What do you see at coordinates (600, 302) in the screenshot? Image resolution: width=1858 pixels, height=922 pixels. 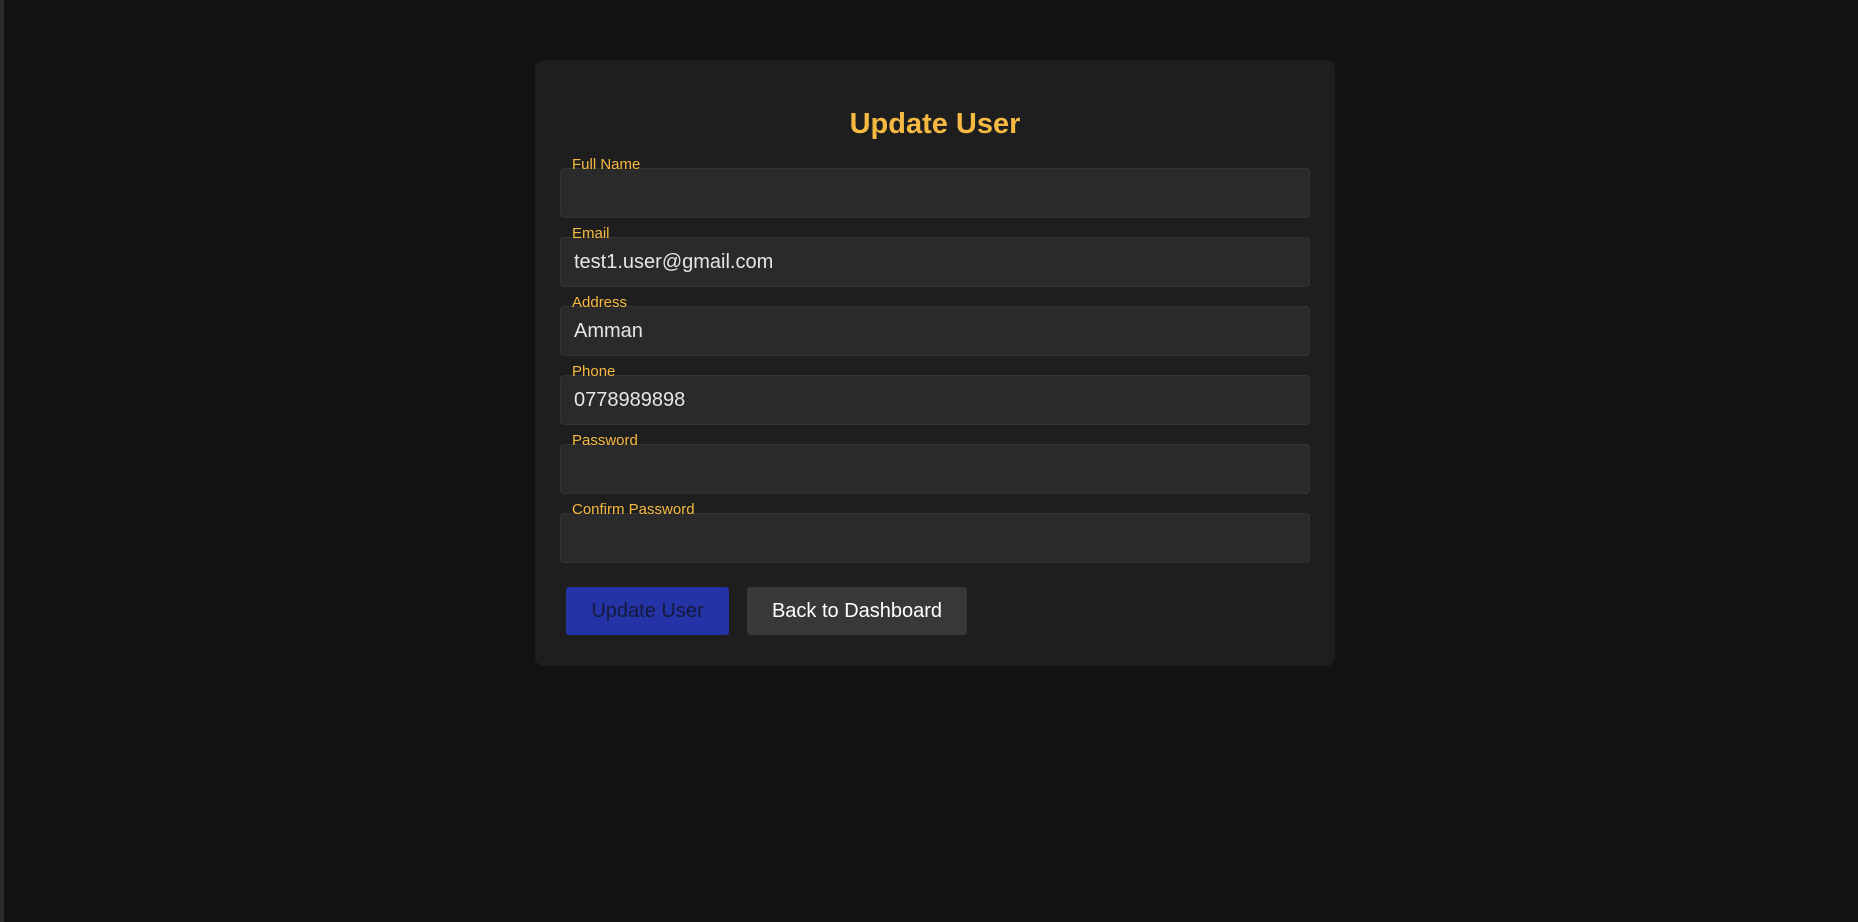 I see `address-label: Address` at bounding box center [600, 302].